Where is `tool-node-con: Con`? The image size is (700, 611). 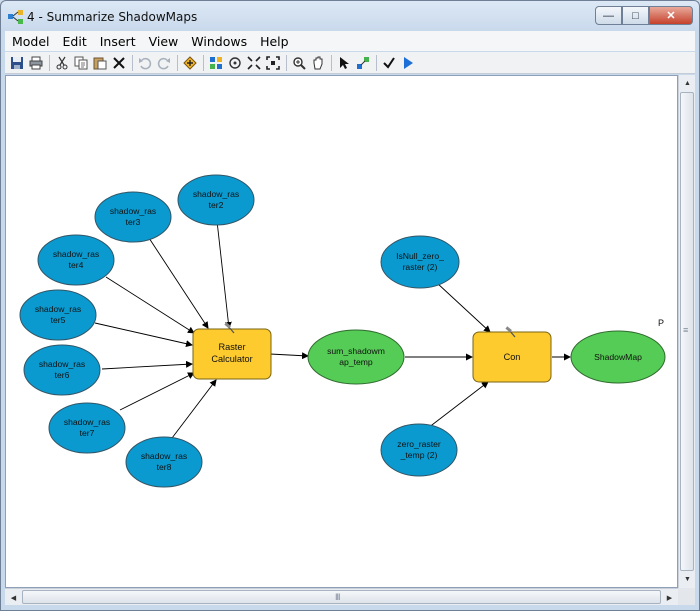 tool-node-con: Con is located at coordinates (512, 354).